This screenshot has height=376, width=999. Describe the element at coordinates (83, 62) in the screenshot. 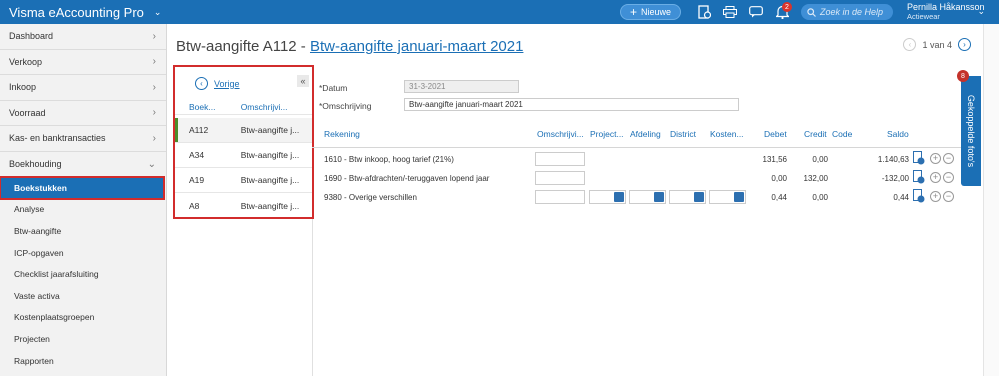

I see `sidebar-item-verkoop: Verkoop ›` at that location.